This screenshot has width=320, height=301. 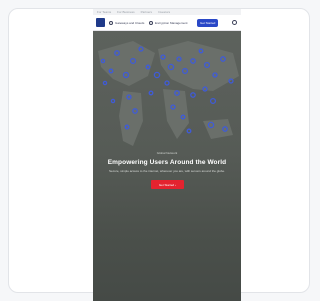 I want to click on get-started-button: Get Started ›, so click(x=167, y=184).